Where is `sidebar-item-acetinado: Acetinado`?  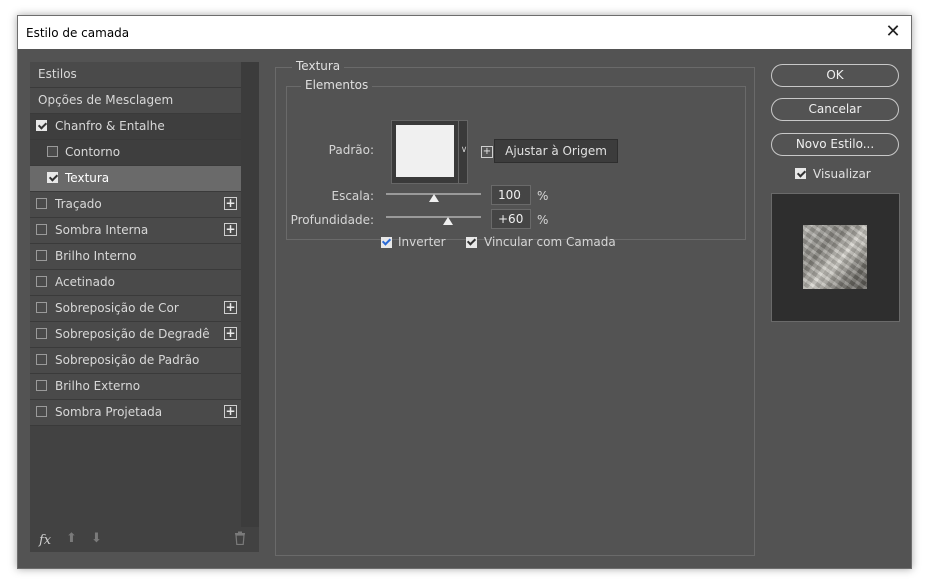 sidebar-item-acetinado: Acetinado is located at coordinates (135, 283).